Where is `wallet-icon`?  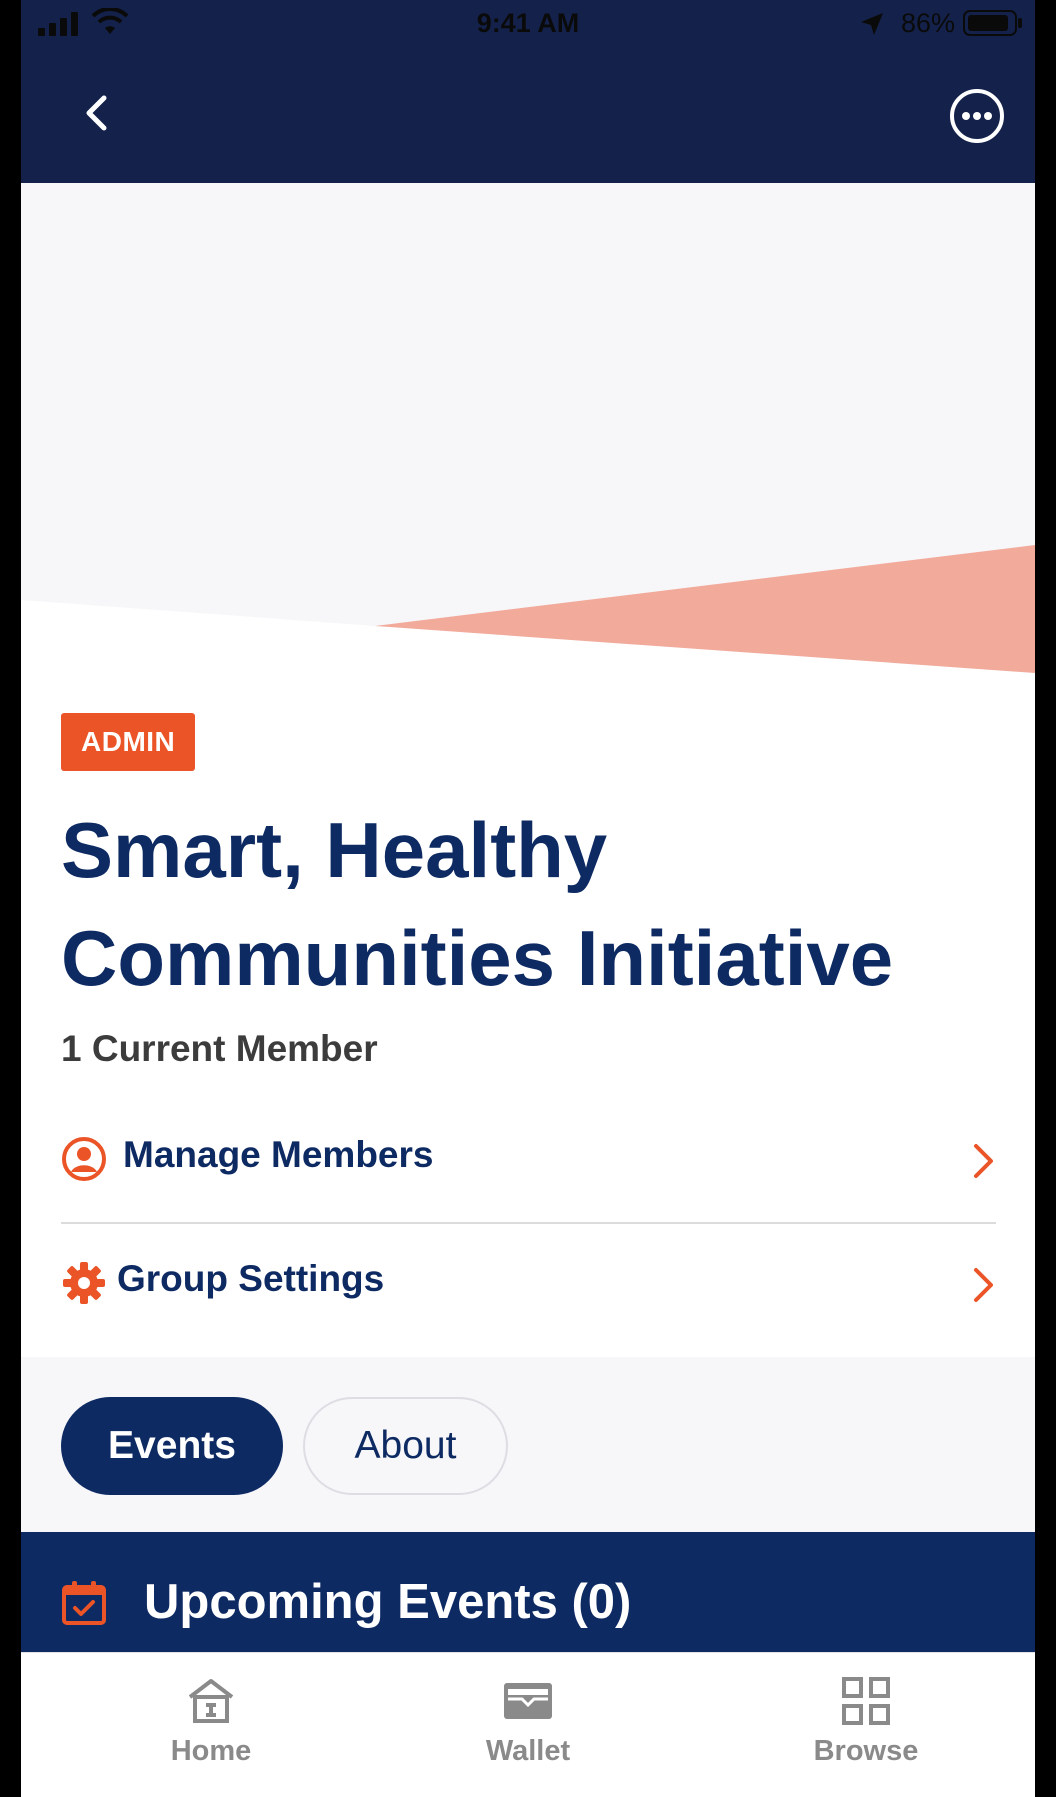 wallet-icon is located at coordinates (528, 1701).